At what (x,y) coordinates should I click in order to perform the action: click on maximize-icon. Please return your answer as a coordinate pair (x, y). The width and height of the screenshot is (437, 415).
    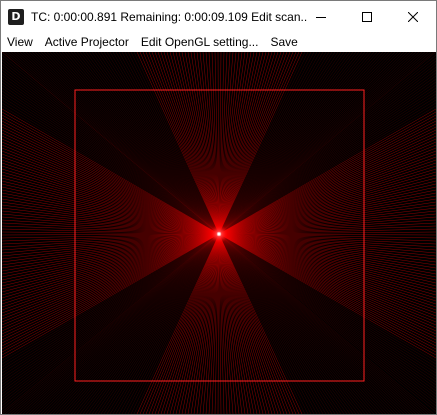
    Looking at the image, I should click on (367, 16).